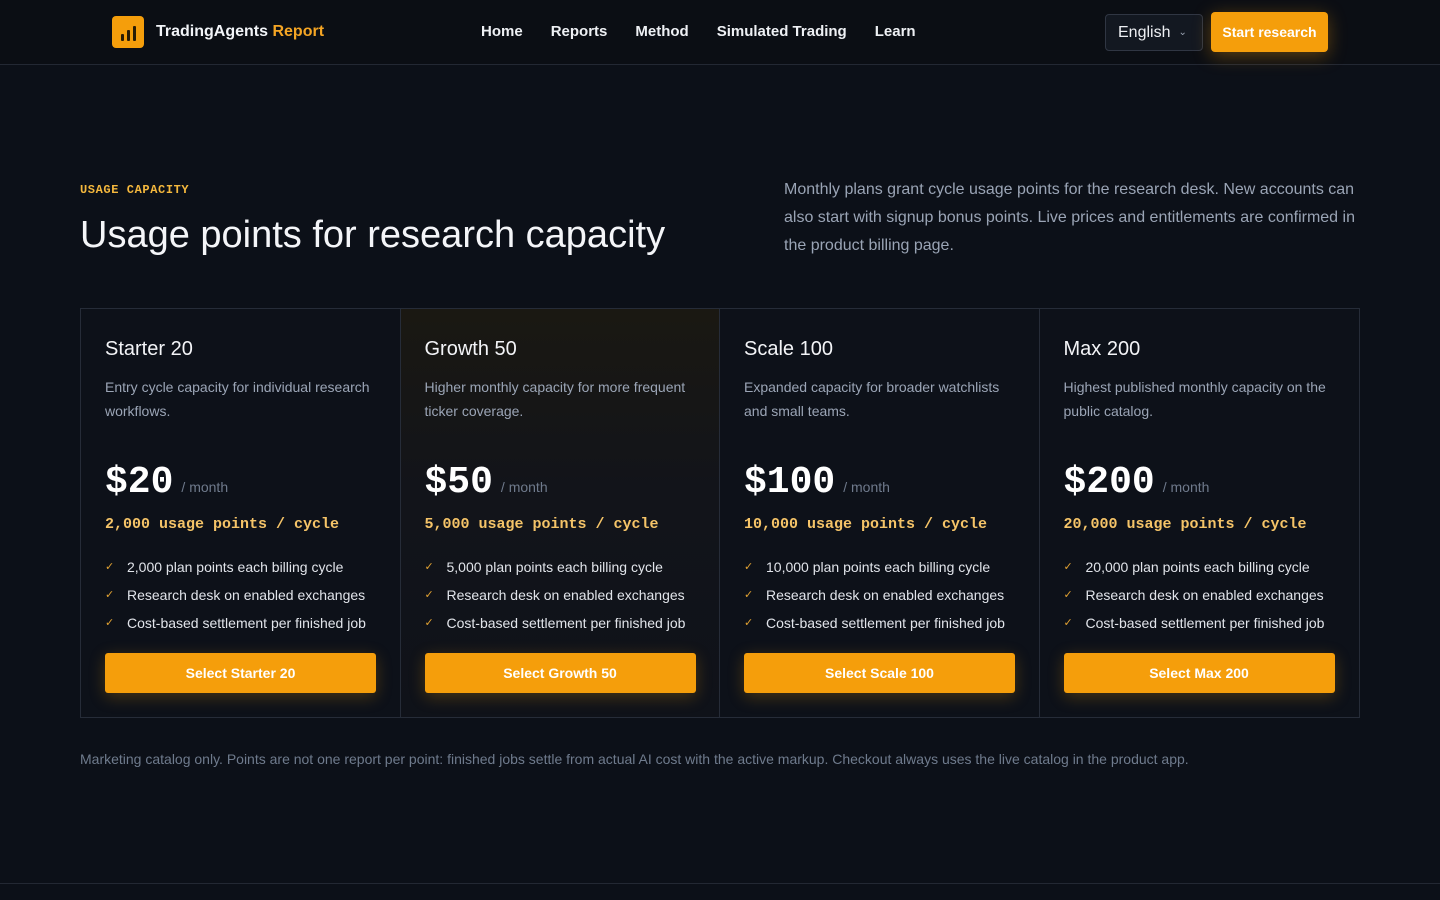  Describe the element at coordinates (866, 524) in the screenshot. I see `plan-points: 10,000 usage points / cycle` at that location.